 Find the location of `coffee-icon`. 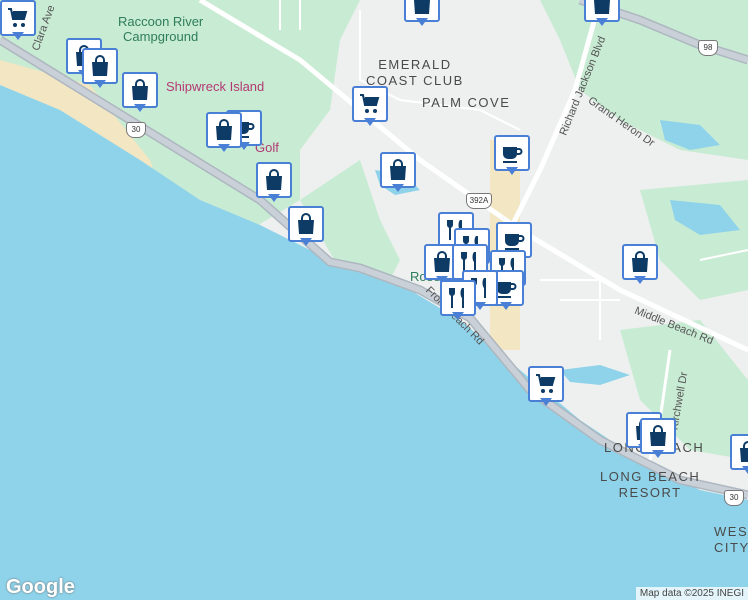

coffee-icon is located at coordinates (512, 153).